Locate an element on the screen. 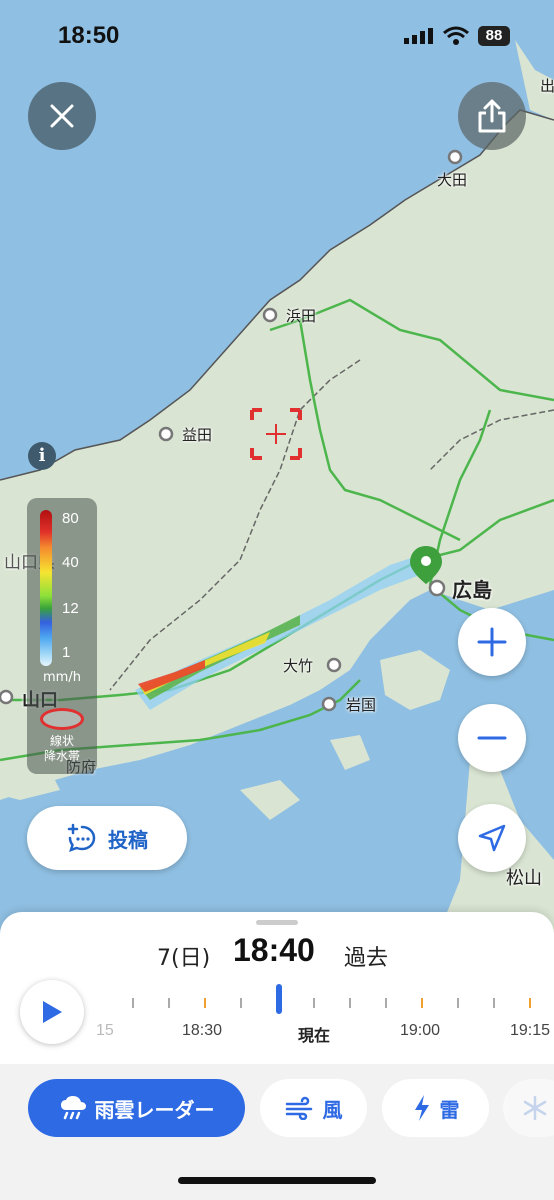  legend-linear-label: 降水帯 is located at coordinates (61, 756).